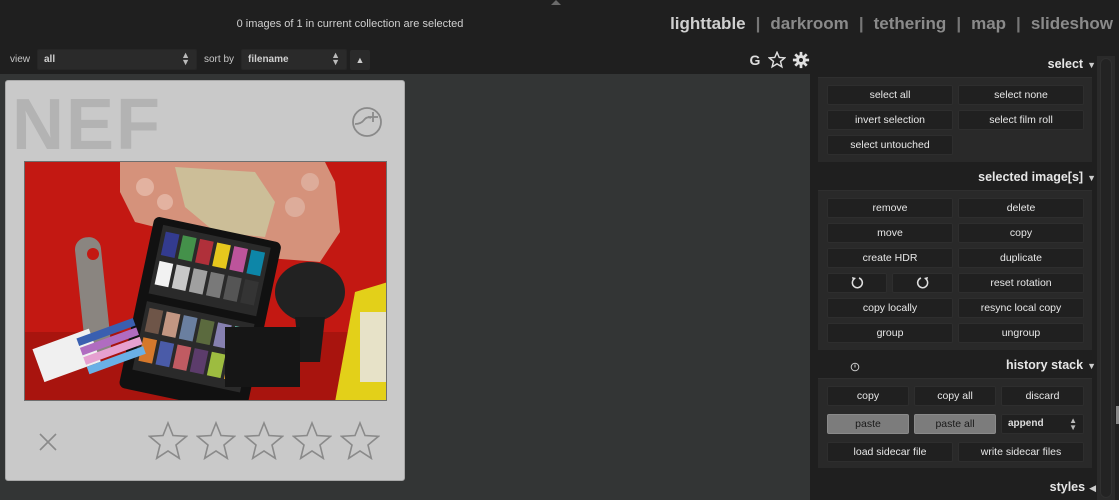 The height and width of the screenshot is (500, 1119). What do you see at coordinates (1044, 365) in the screenshot?
I see `history-stack-module-title: history stack` at bounding box center [1044, 365].